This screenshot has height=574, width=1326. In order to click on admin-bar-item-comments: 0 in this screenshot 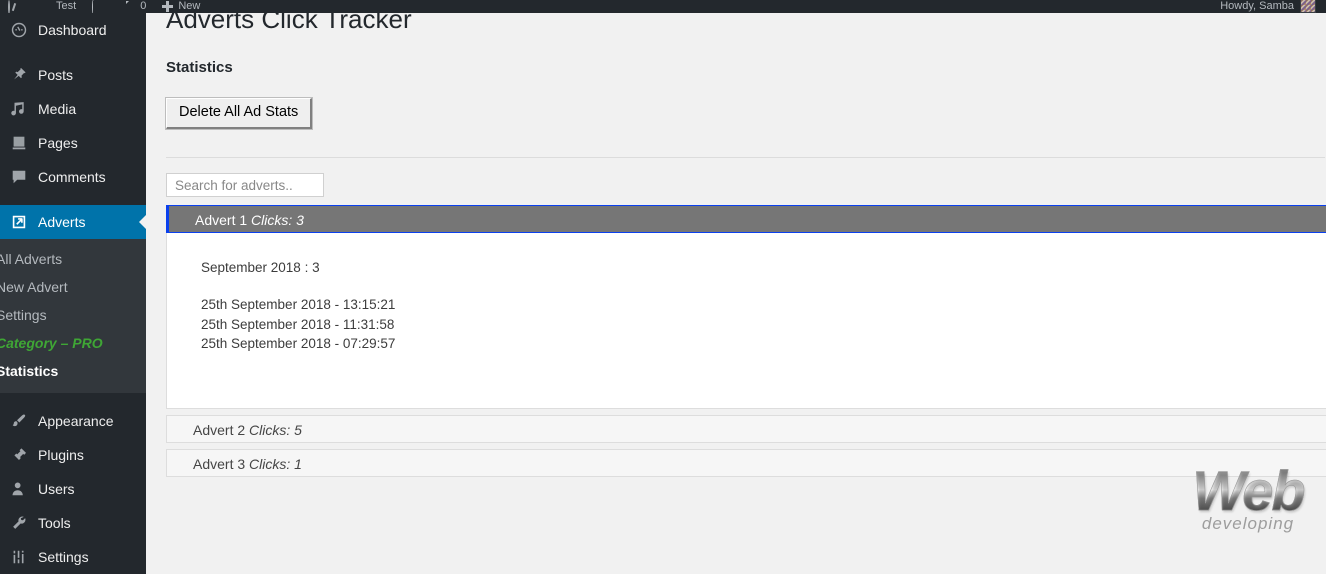, I will do `click(135, 6)`.